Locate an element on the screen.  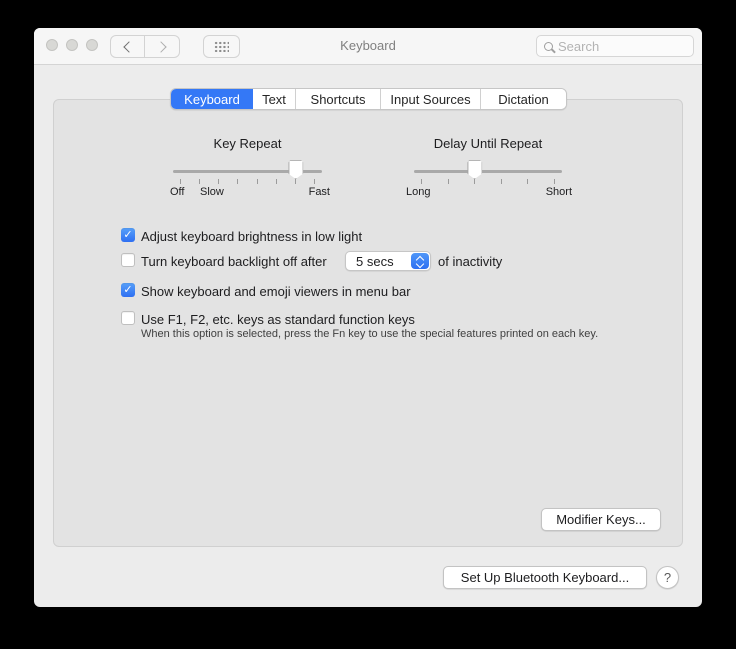
tab-text: Text is located at coordinates (274, 99).